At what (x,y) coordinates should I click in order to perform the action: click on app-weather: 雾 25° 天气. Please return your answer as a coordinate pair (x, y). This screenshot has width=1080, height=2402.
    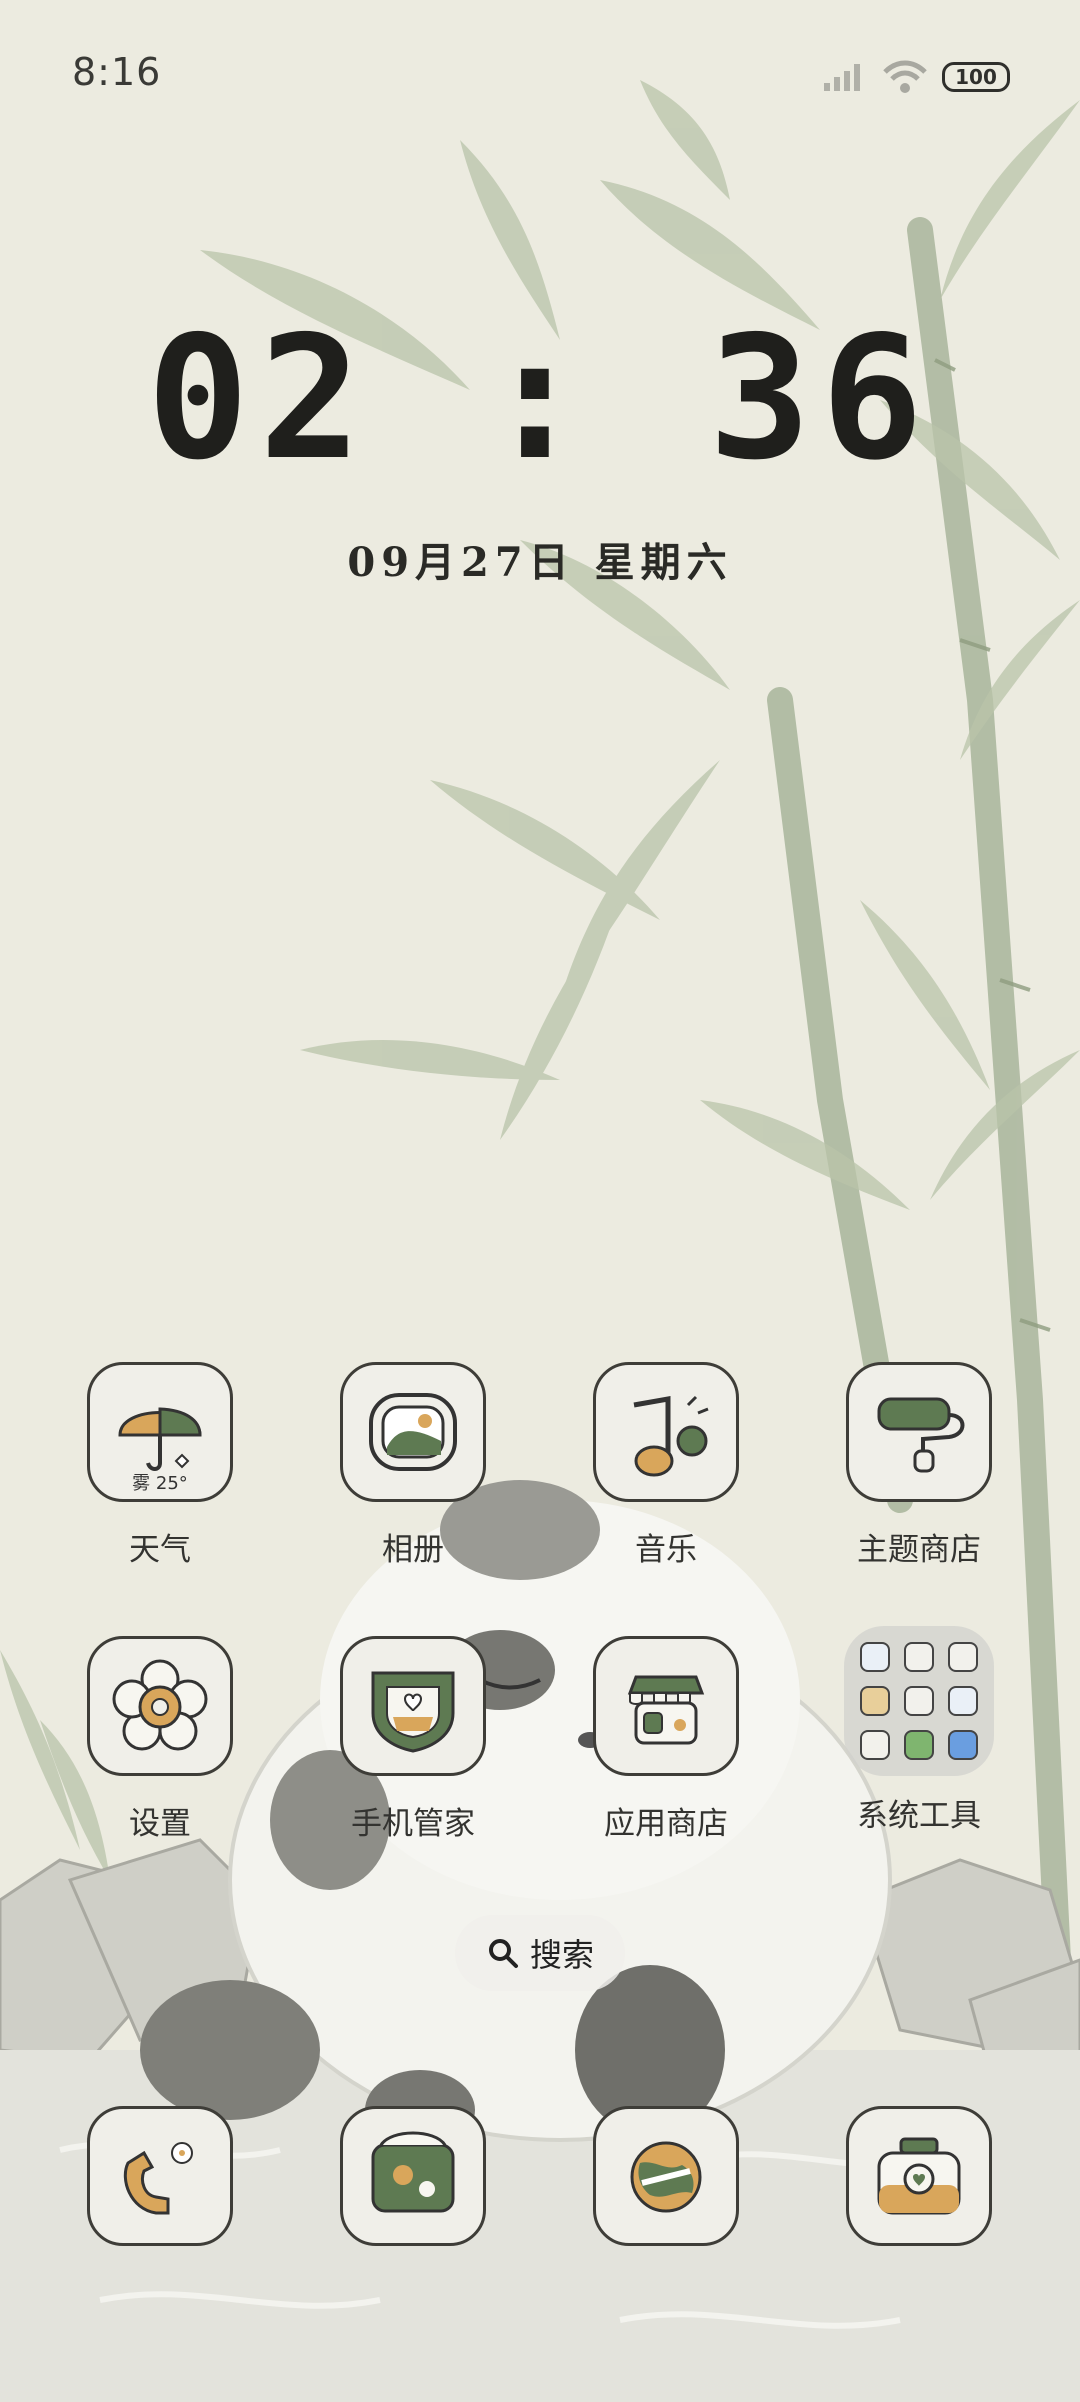
    Looking at the image, I should click on (160, 1465).